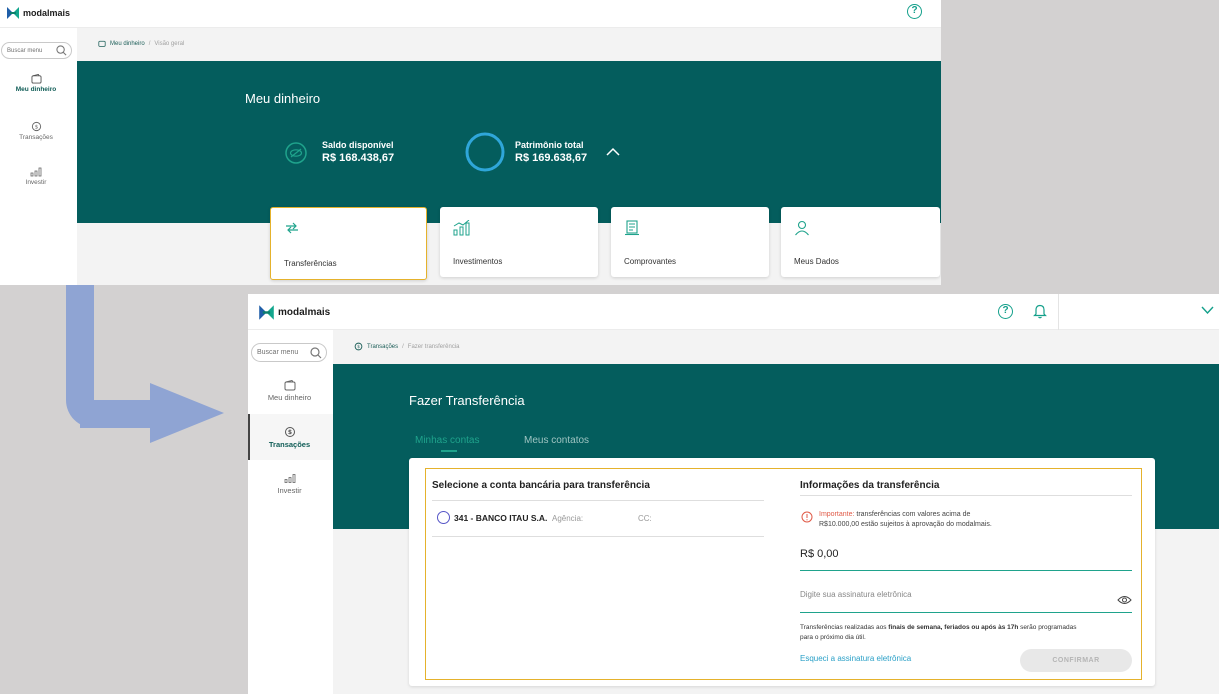  I want to click on info-alert-icon, so click(807, 517).